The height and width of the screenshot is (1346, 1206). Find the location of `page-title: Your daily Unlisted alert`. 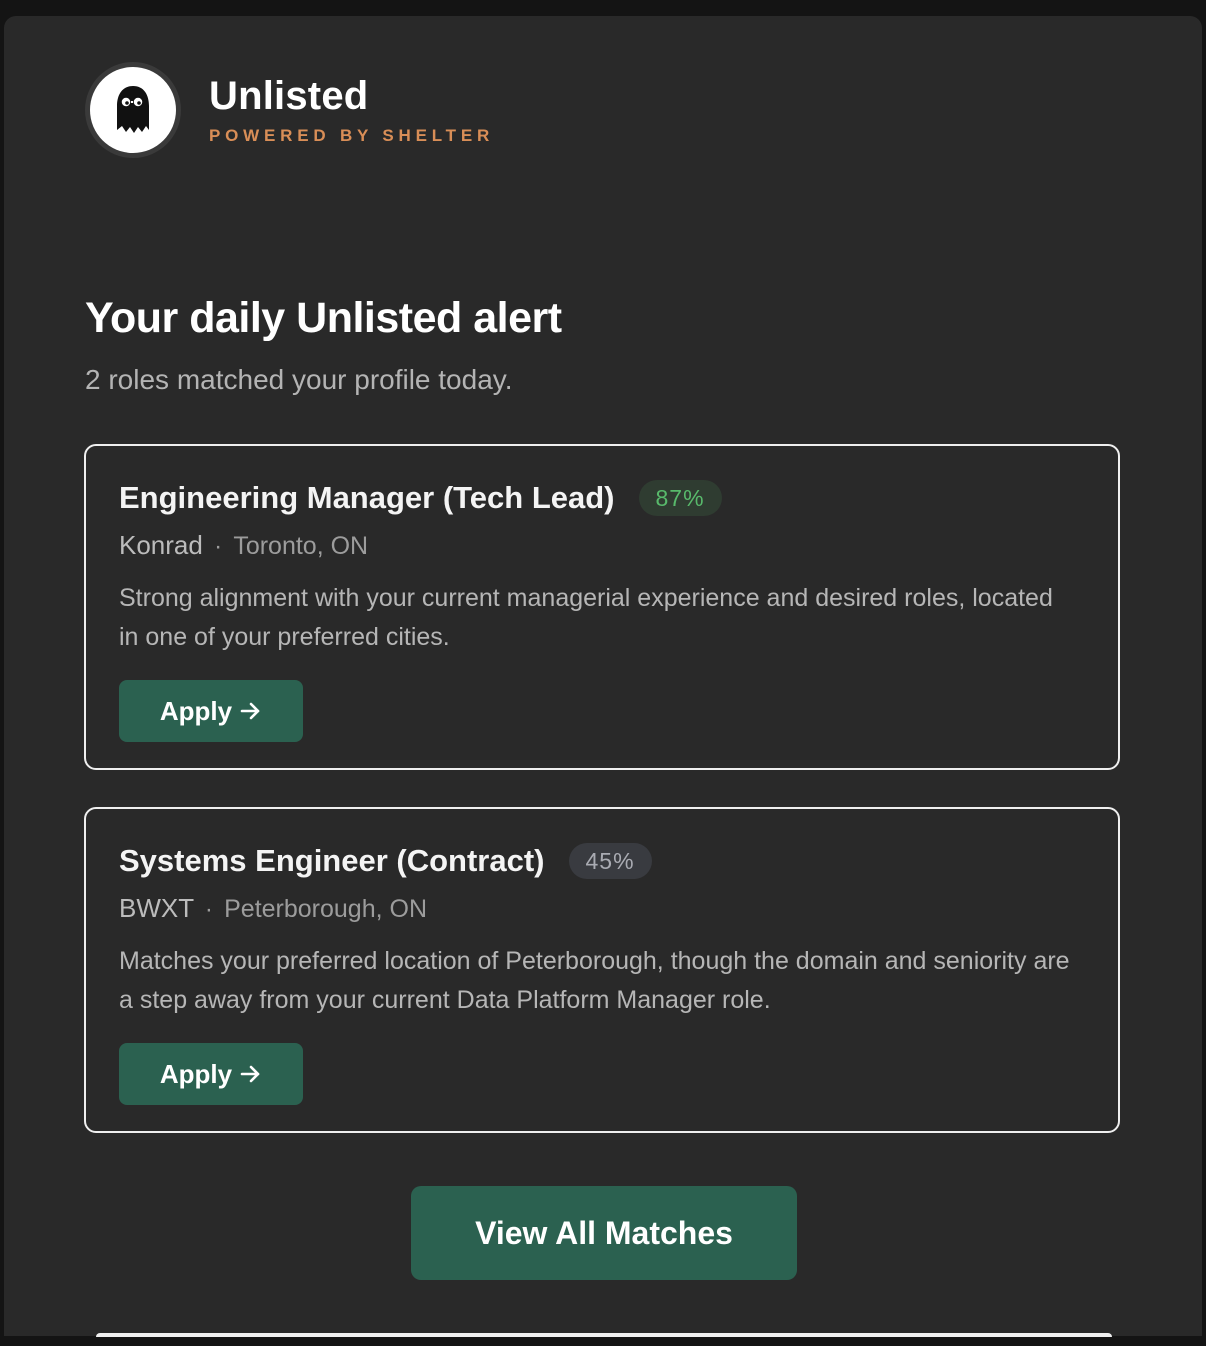

page-title: Your daily Unlisted alert is located at coordinates (323, 318).